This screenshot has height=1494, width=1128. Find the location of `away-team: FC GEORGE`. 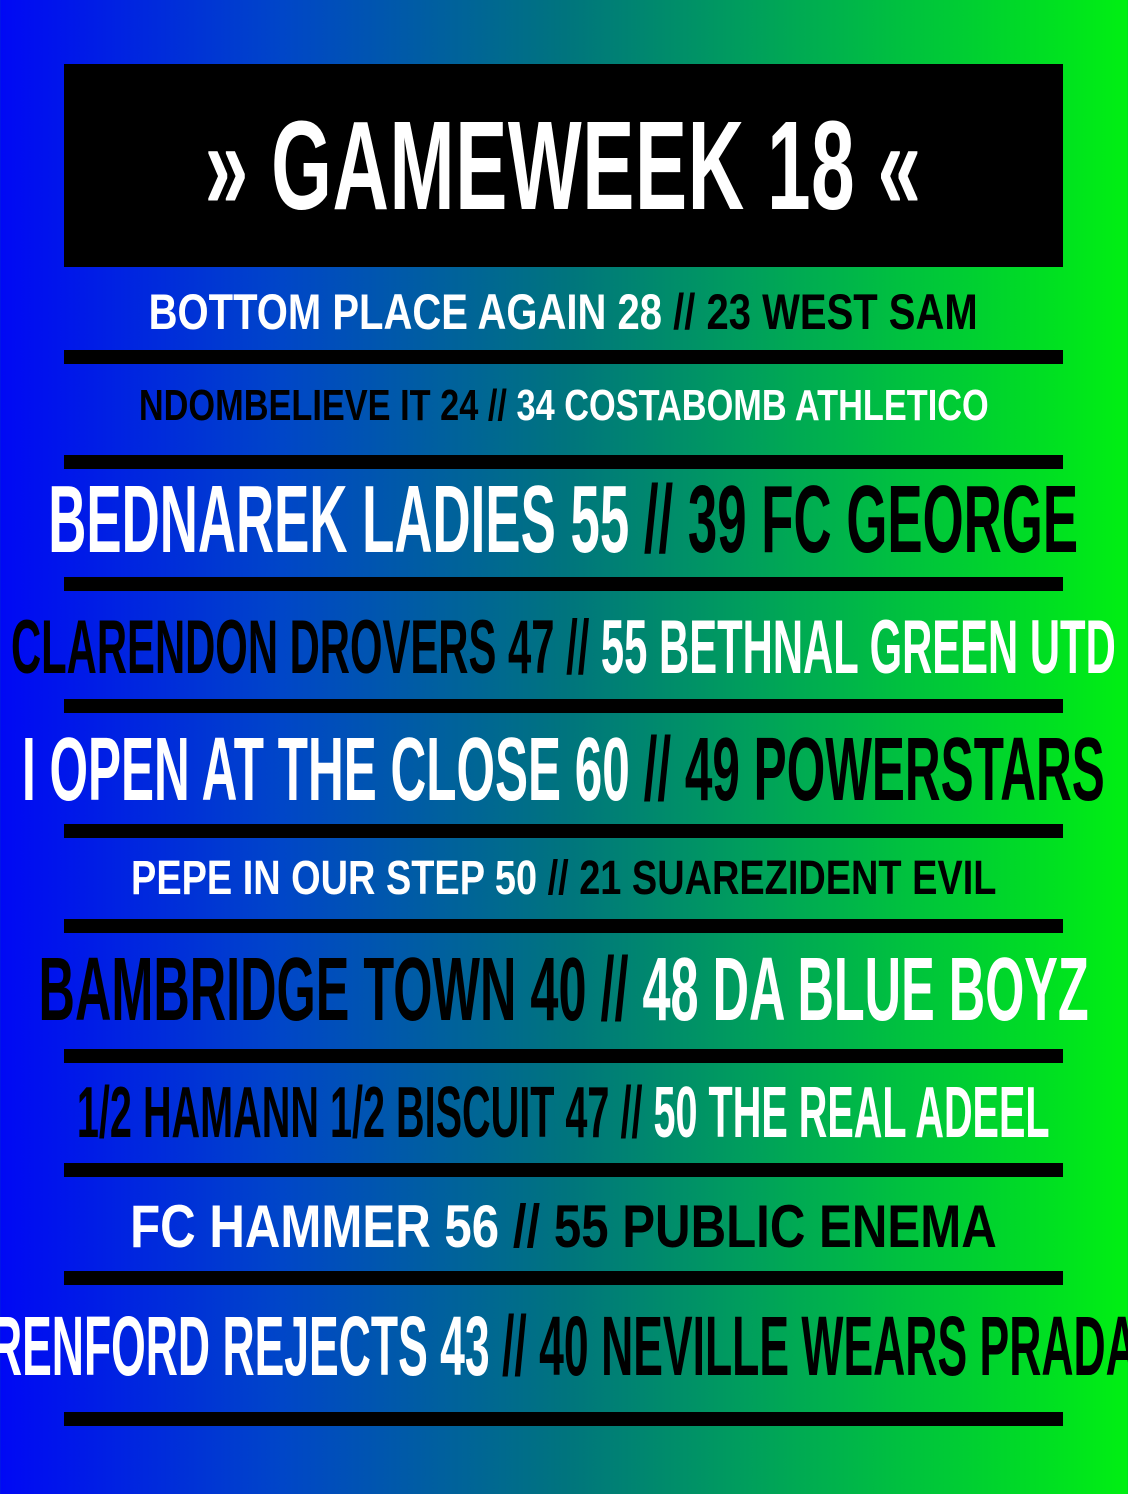

away-team: FC GEORGE is located at coordinates (920, 519).